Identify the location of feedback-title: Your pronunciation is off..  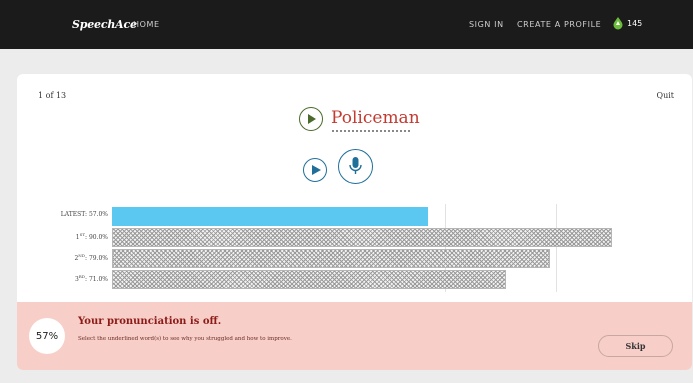
(150, 321).